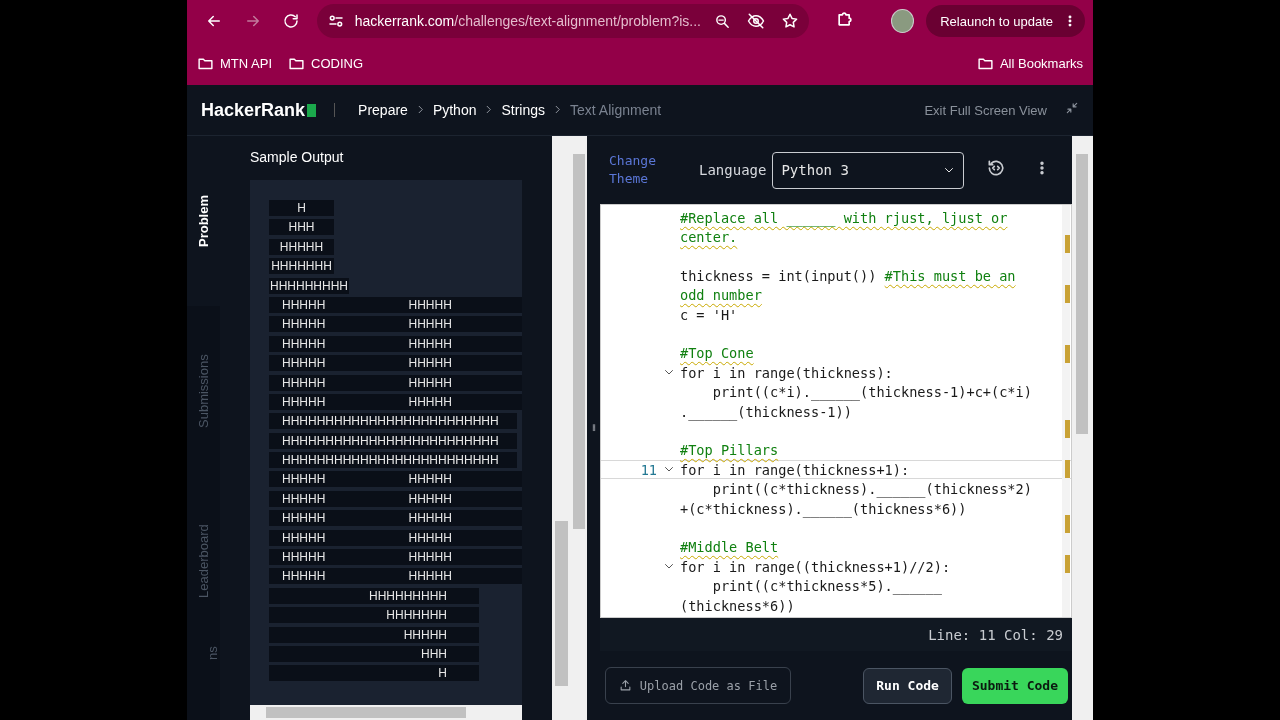 The height and width of the screenshot is (720, 1280). What do you see at coordinates (1029, 63) in the screenshot?
I see `all-bookmarks: All Bookmarks` at bounding box center [1029, 63].